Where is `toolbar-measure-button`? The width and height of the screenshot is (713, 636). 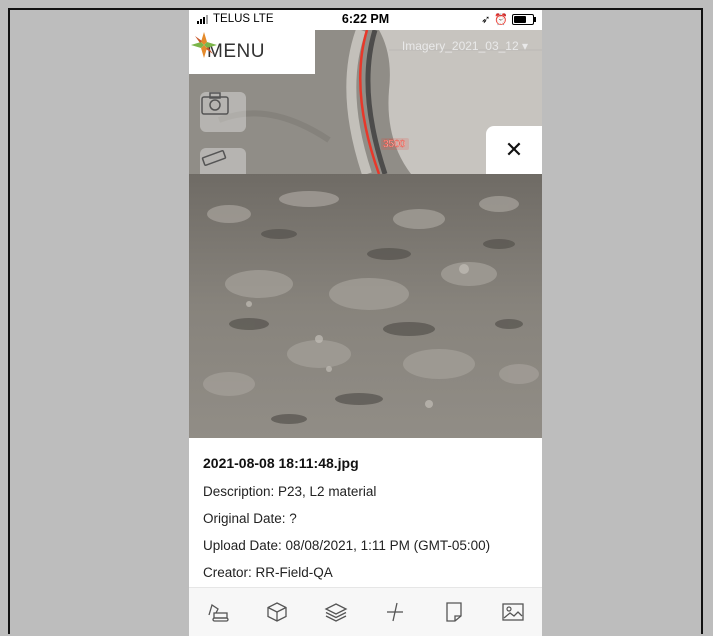 toolbar-measure-button is located at coordinates (395, 612).